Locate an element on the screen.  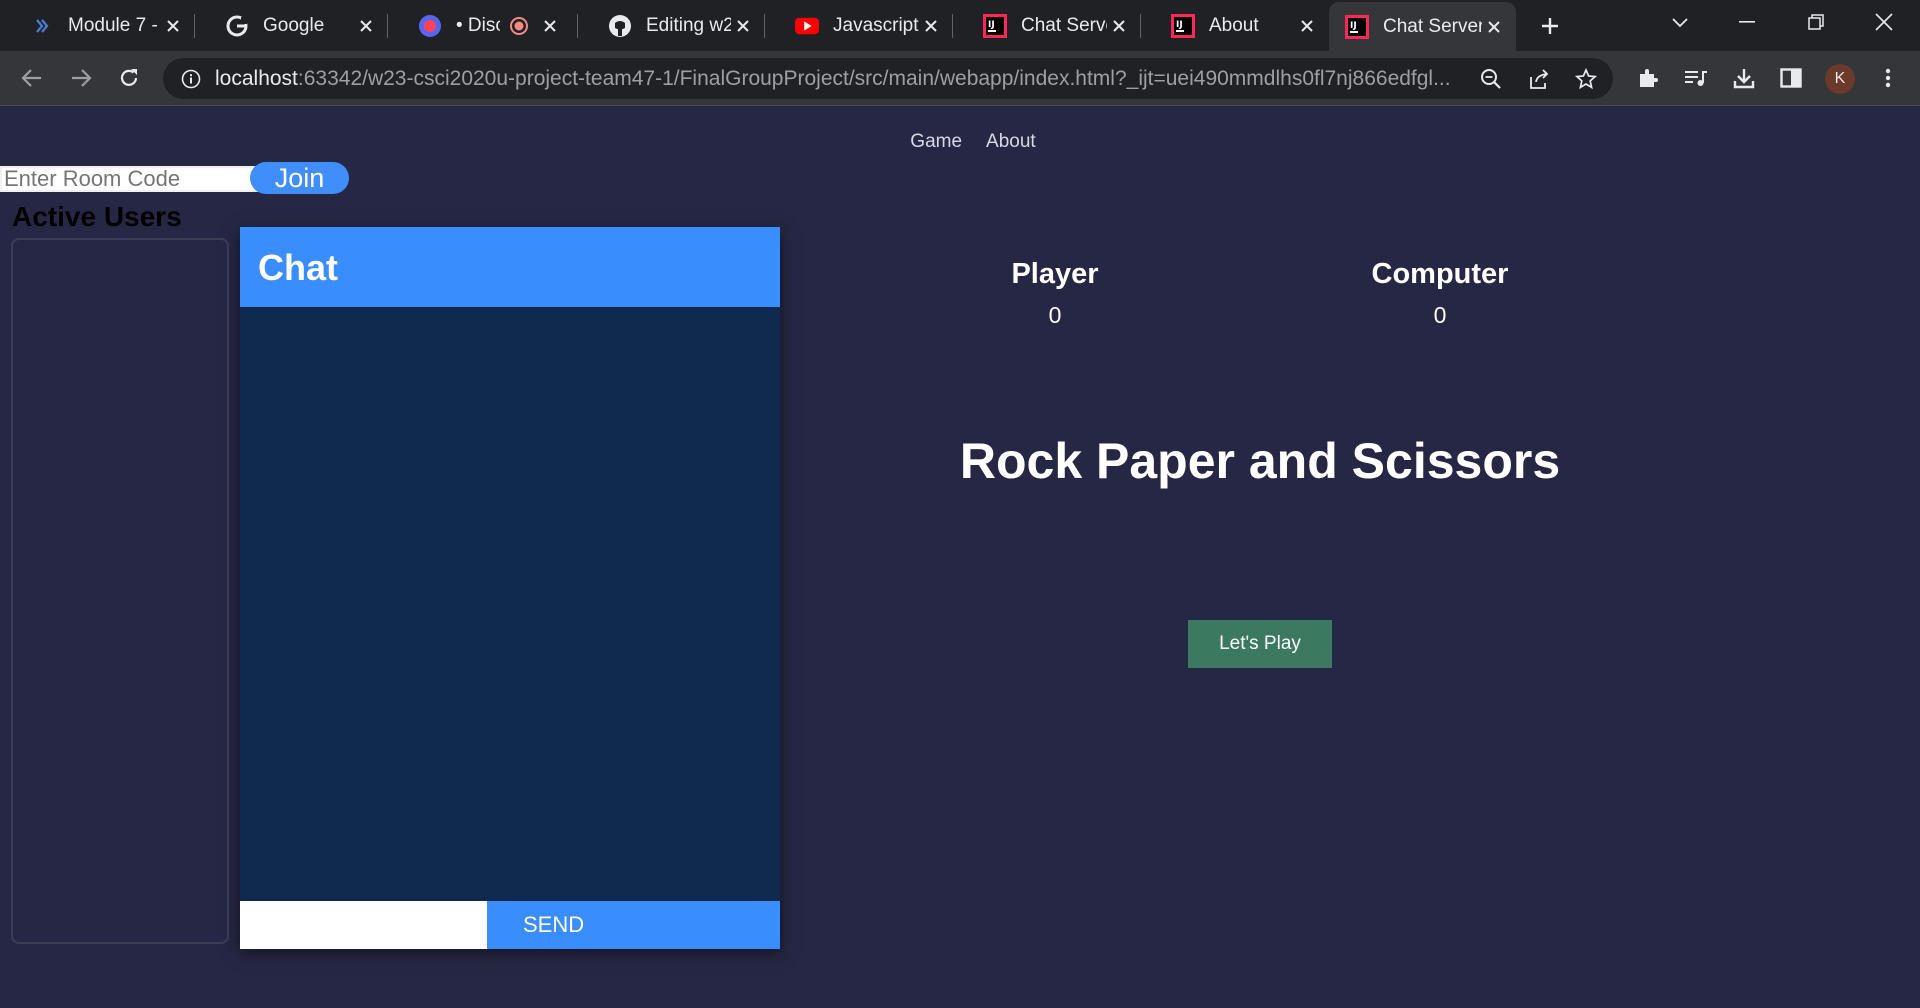
tab-title: Javascript R is located at coordinates (876, 25).